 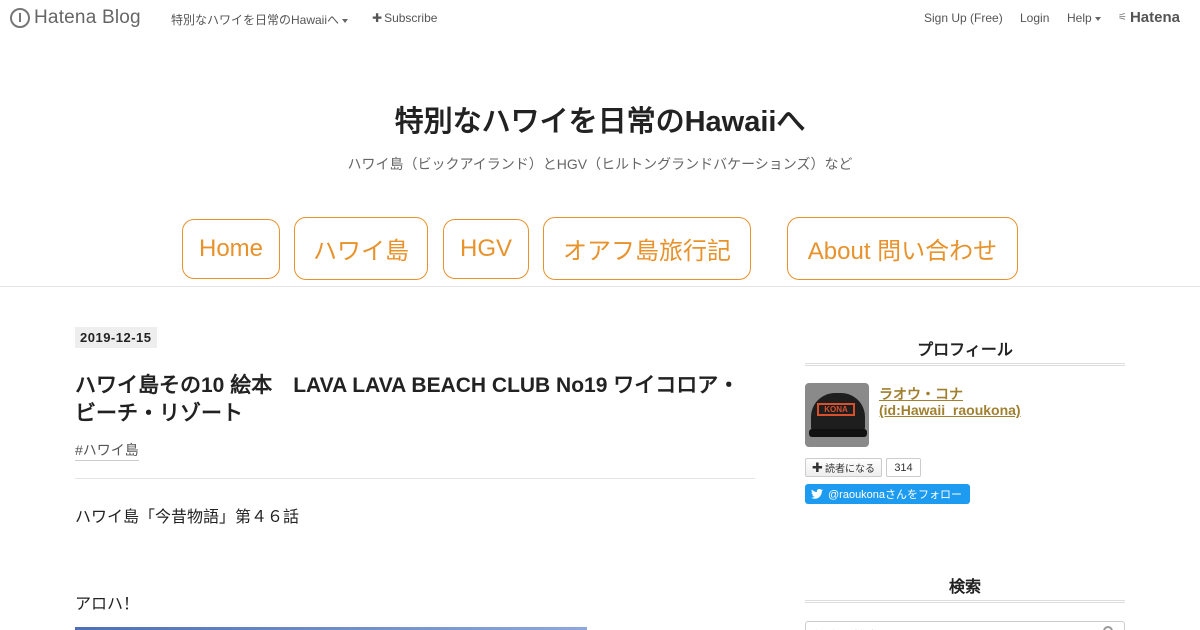 I want to click on nav-oahu-travel: オアフ島旅行記, so click(x=647, y=248).